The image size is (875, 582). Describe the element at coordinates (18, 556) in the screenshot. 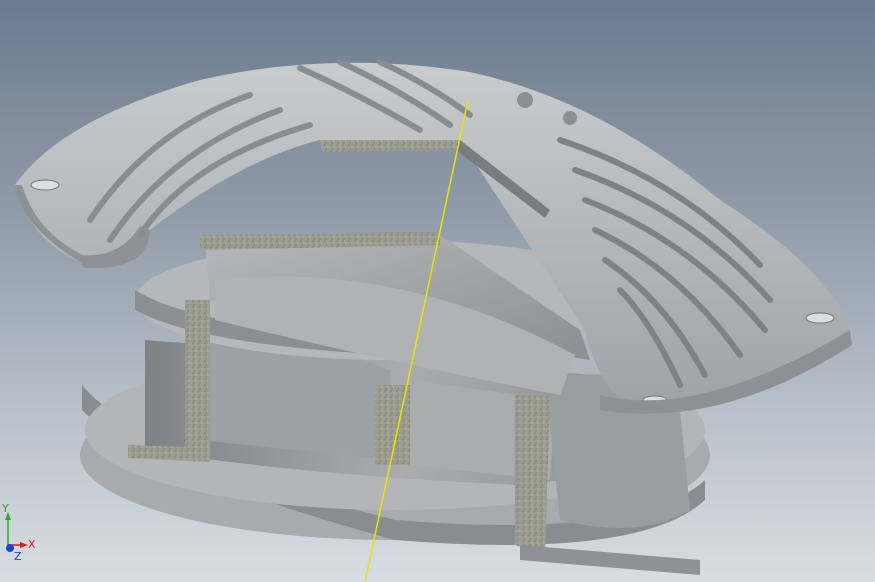

I see `z-axis-label: Z` at that location.